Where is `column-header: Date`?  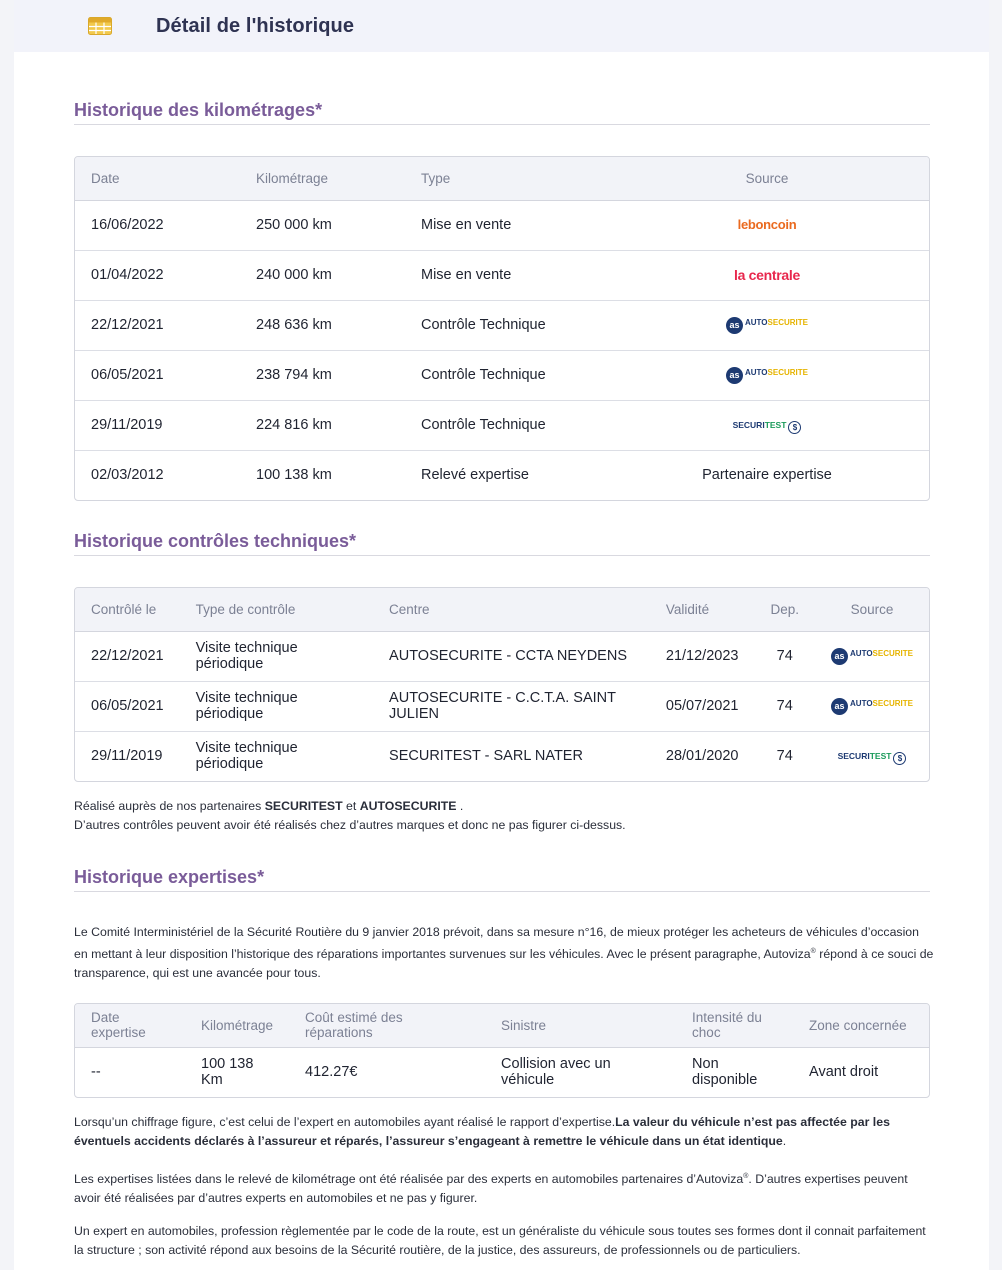
column-header: Date is located at coordinates (157, 179).